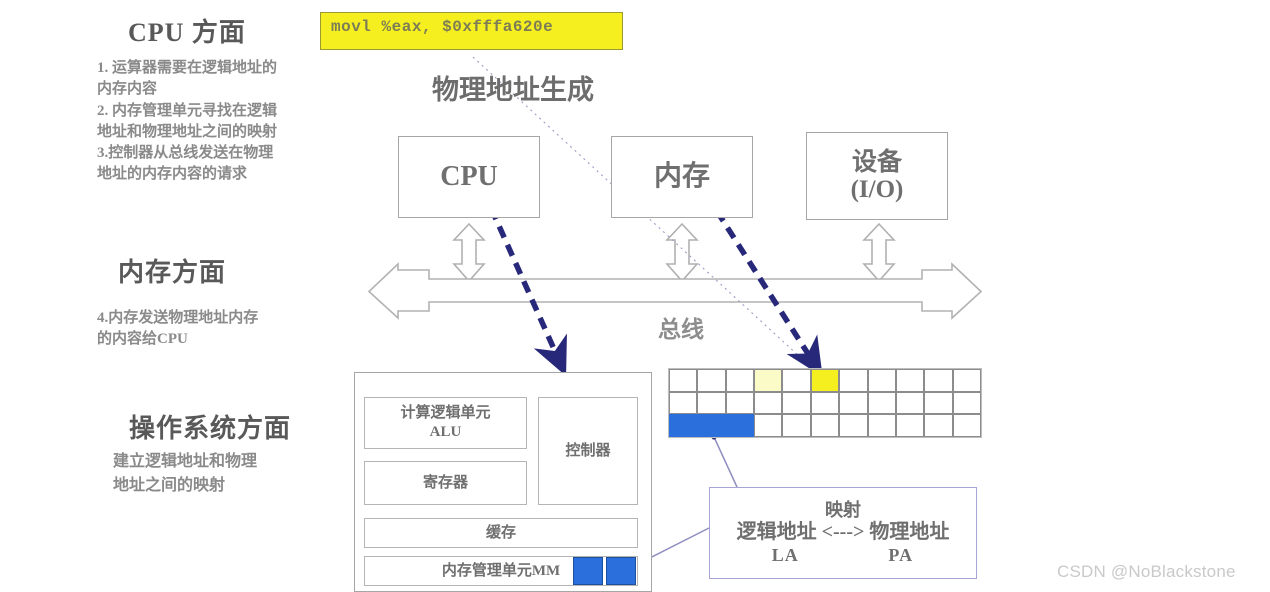 This screenshot has height=592, width=1270. What do you see at coordinates (711, 425) in the screenshot?
I see `memory-cell-r2-c1` at bounding box center [711, 425].